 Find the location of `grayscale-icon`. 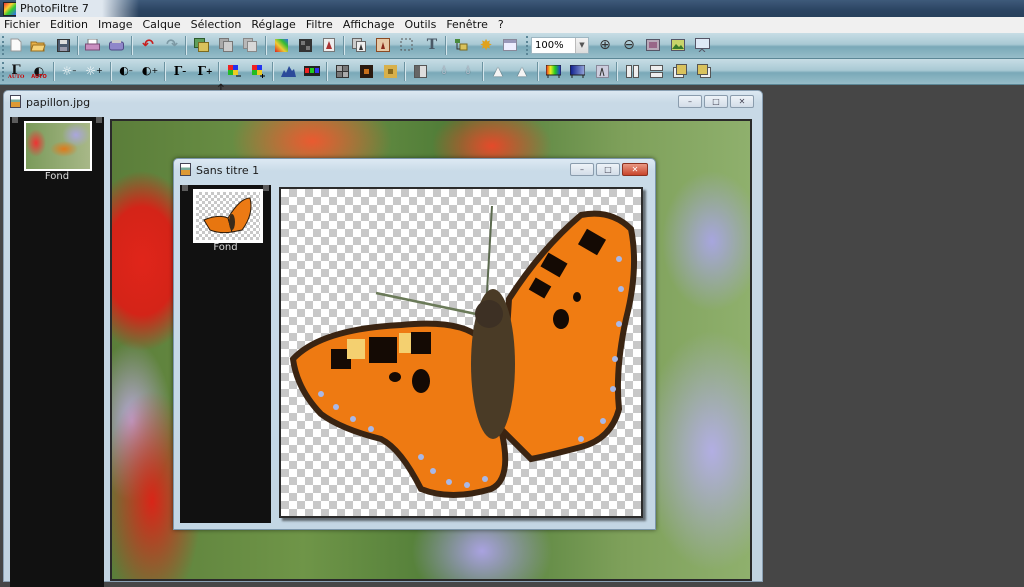

grayscale-icon is located at coordinates (420, 71).